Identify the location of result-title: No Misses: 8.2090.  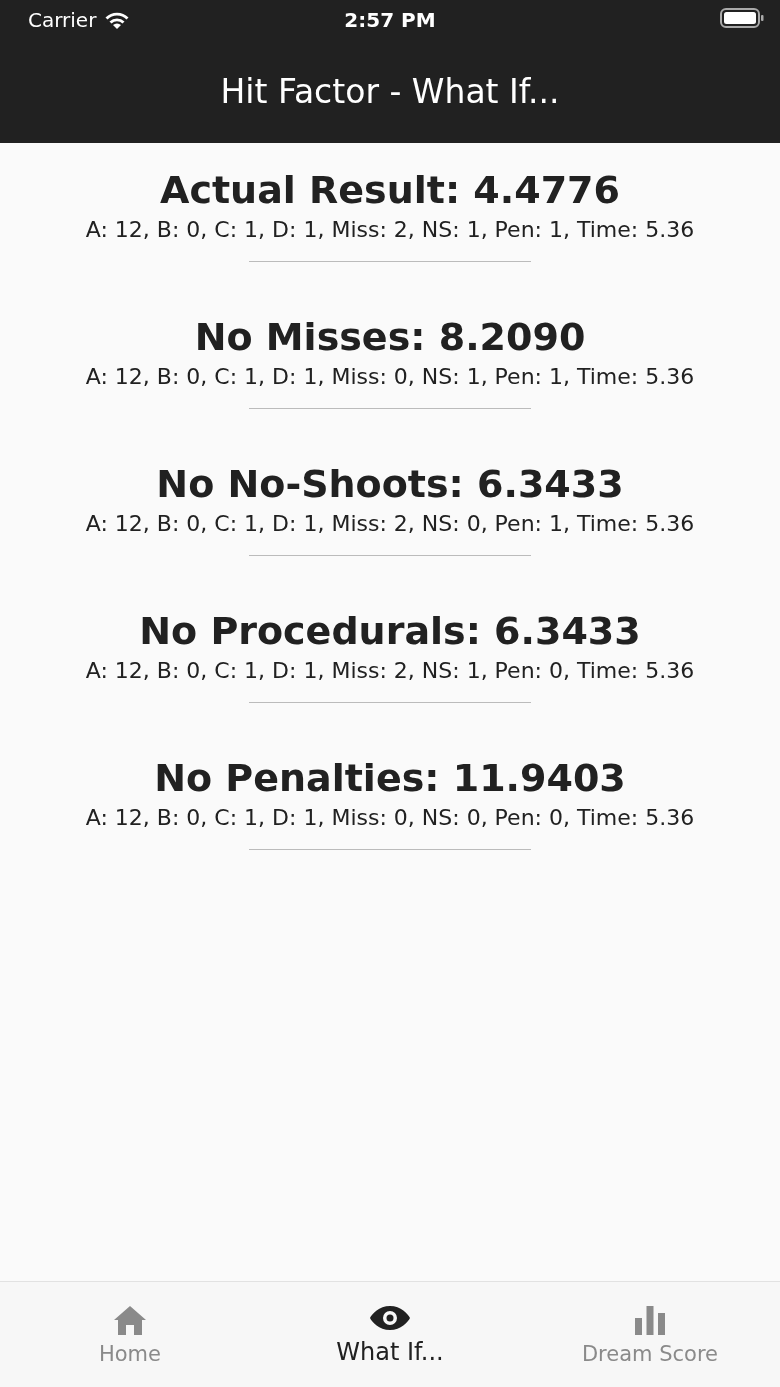
(390, 337).